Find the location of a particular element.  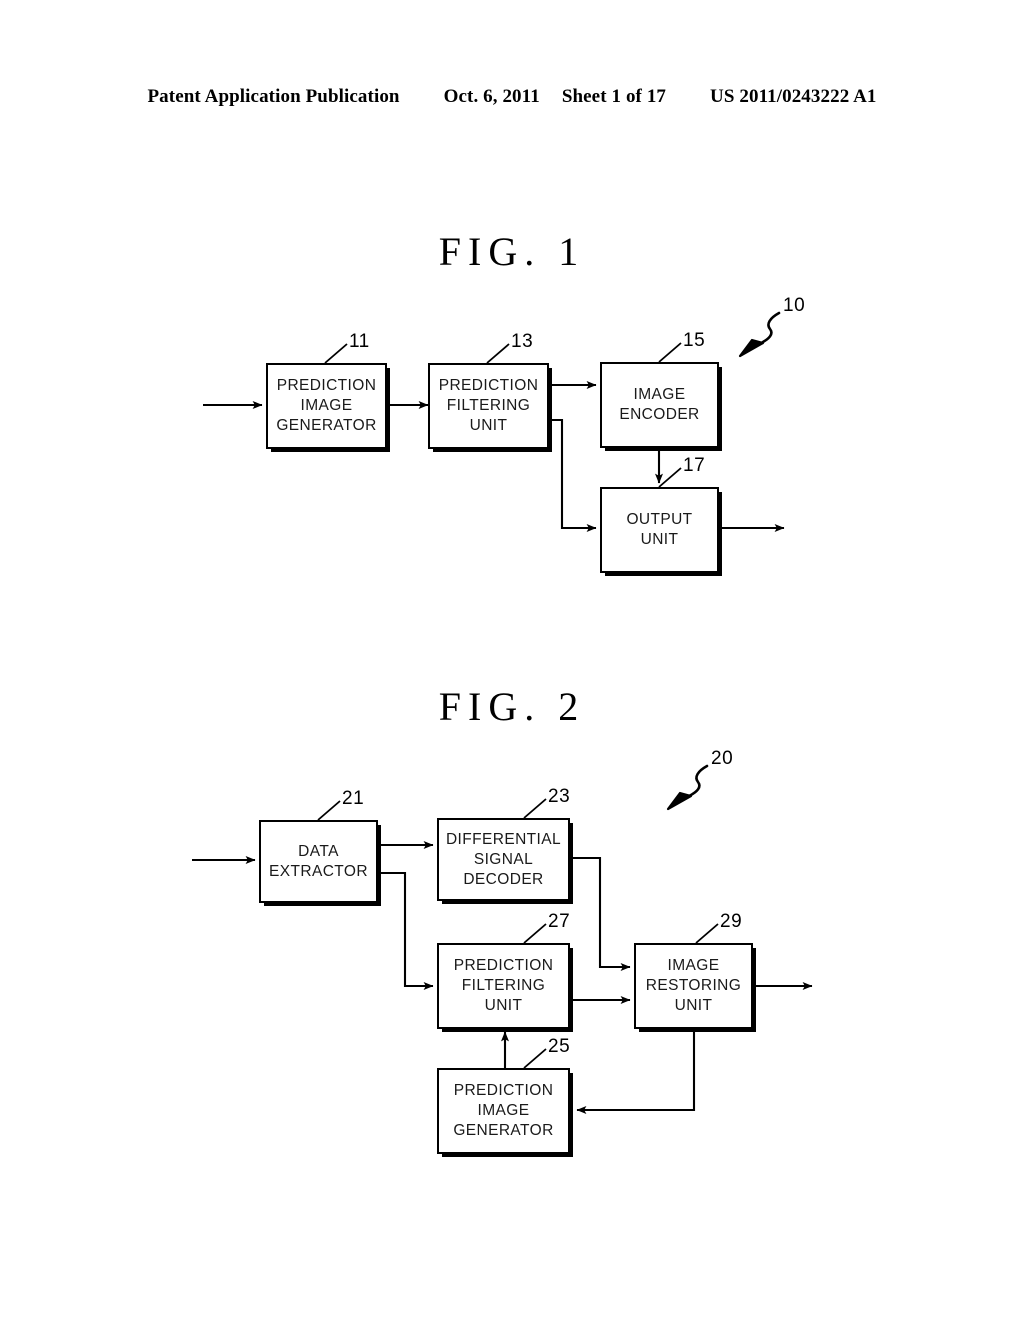

figure-2-title: FIG. 2 is located at coordinates (512, 706).